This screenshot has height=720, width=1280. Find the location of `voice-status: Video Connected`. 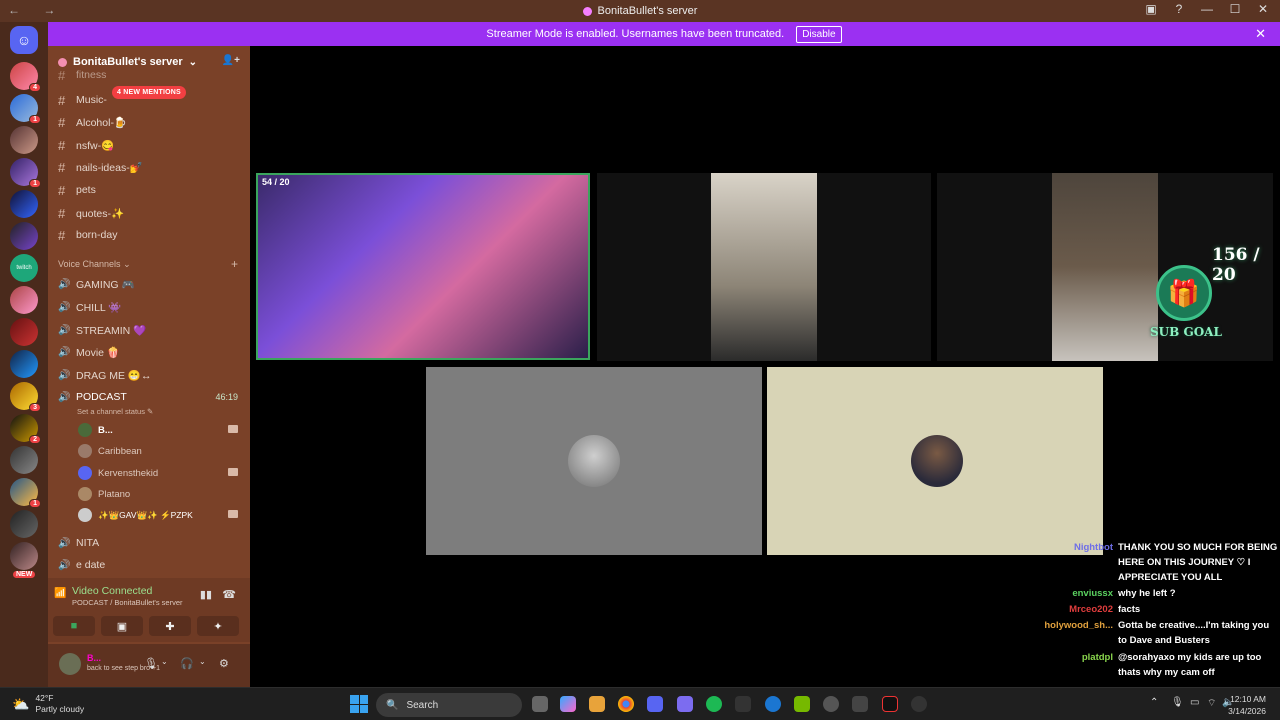

voice-status: Video Connected is located at coordinates (112, 591).